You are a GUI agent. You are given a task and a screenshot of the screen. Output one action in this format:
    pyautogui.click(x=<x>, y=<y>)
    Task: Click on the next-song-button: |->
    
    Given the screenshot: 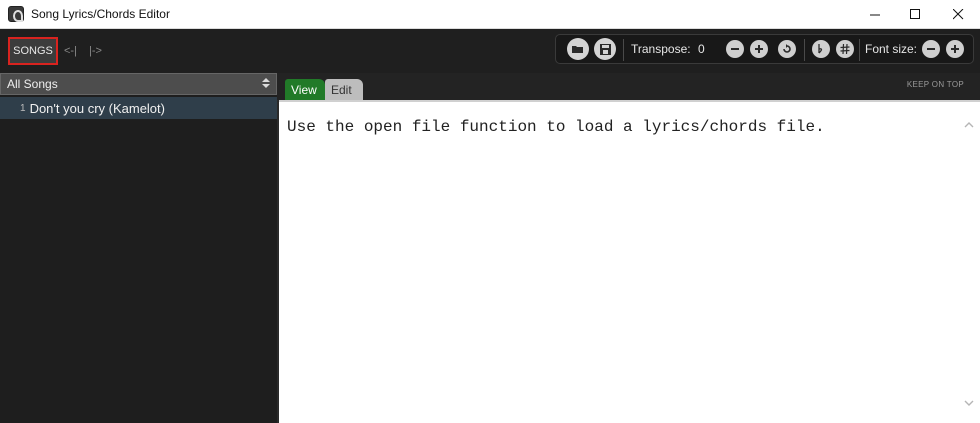 What is the action you would take?
    pyautogui.click(x=95, y=51)
    